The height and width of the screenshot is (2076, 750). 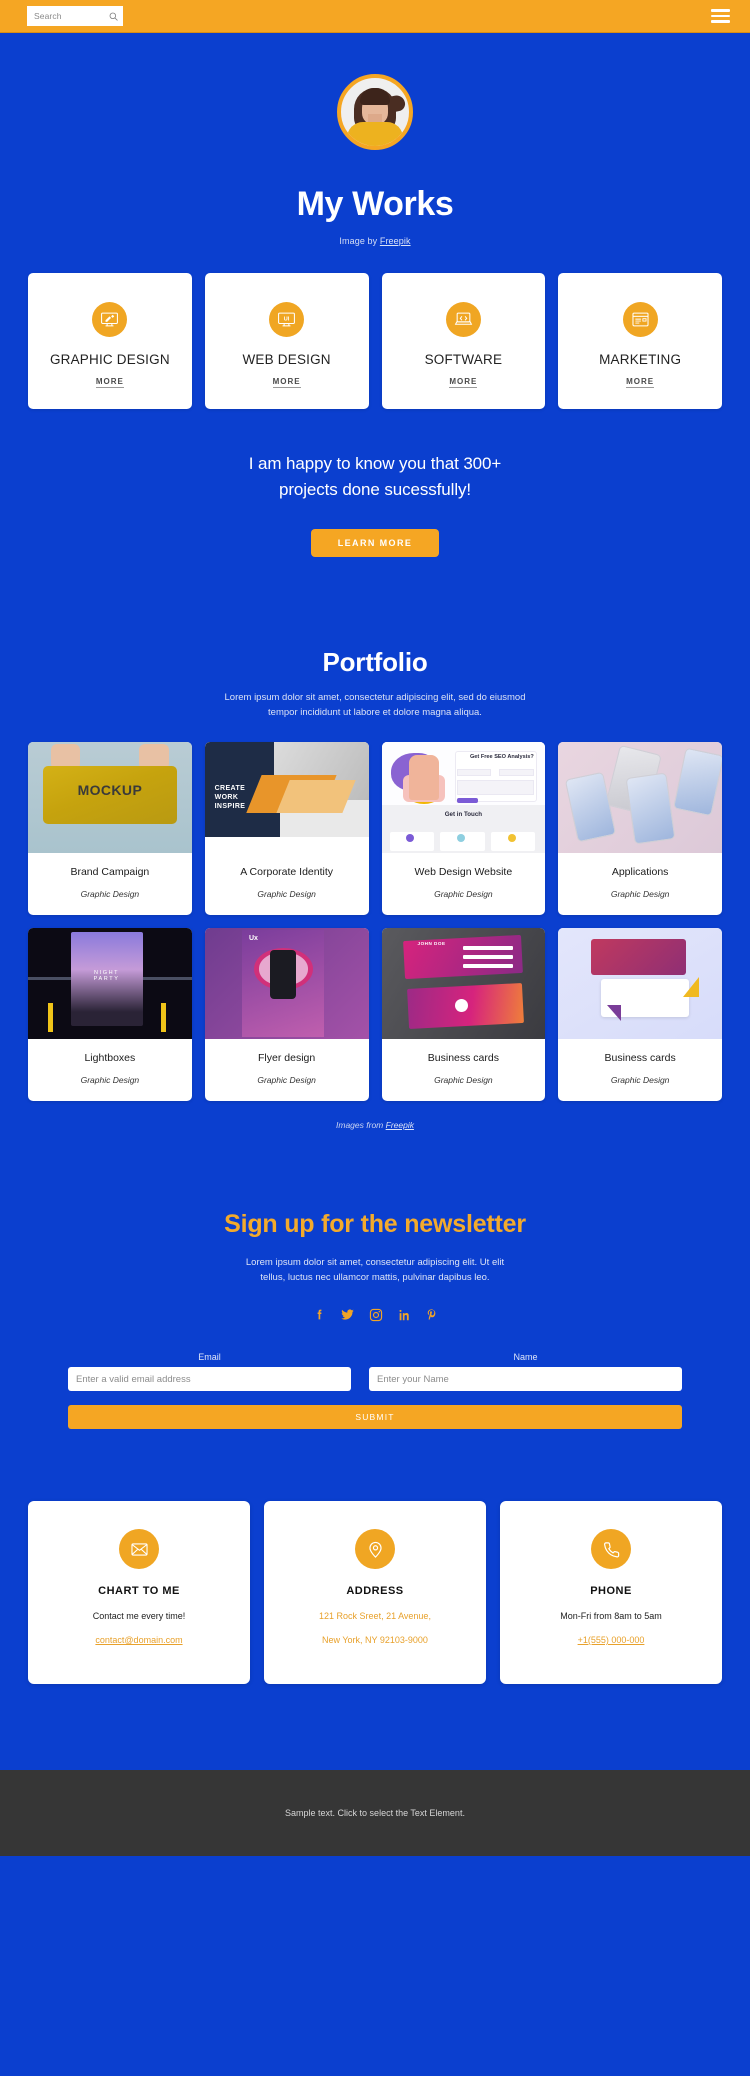 What do you see at coordinates (525, 1379) in the screenshot?
I see `name-field` at bounding box center [525, 1379].